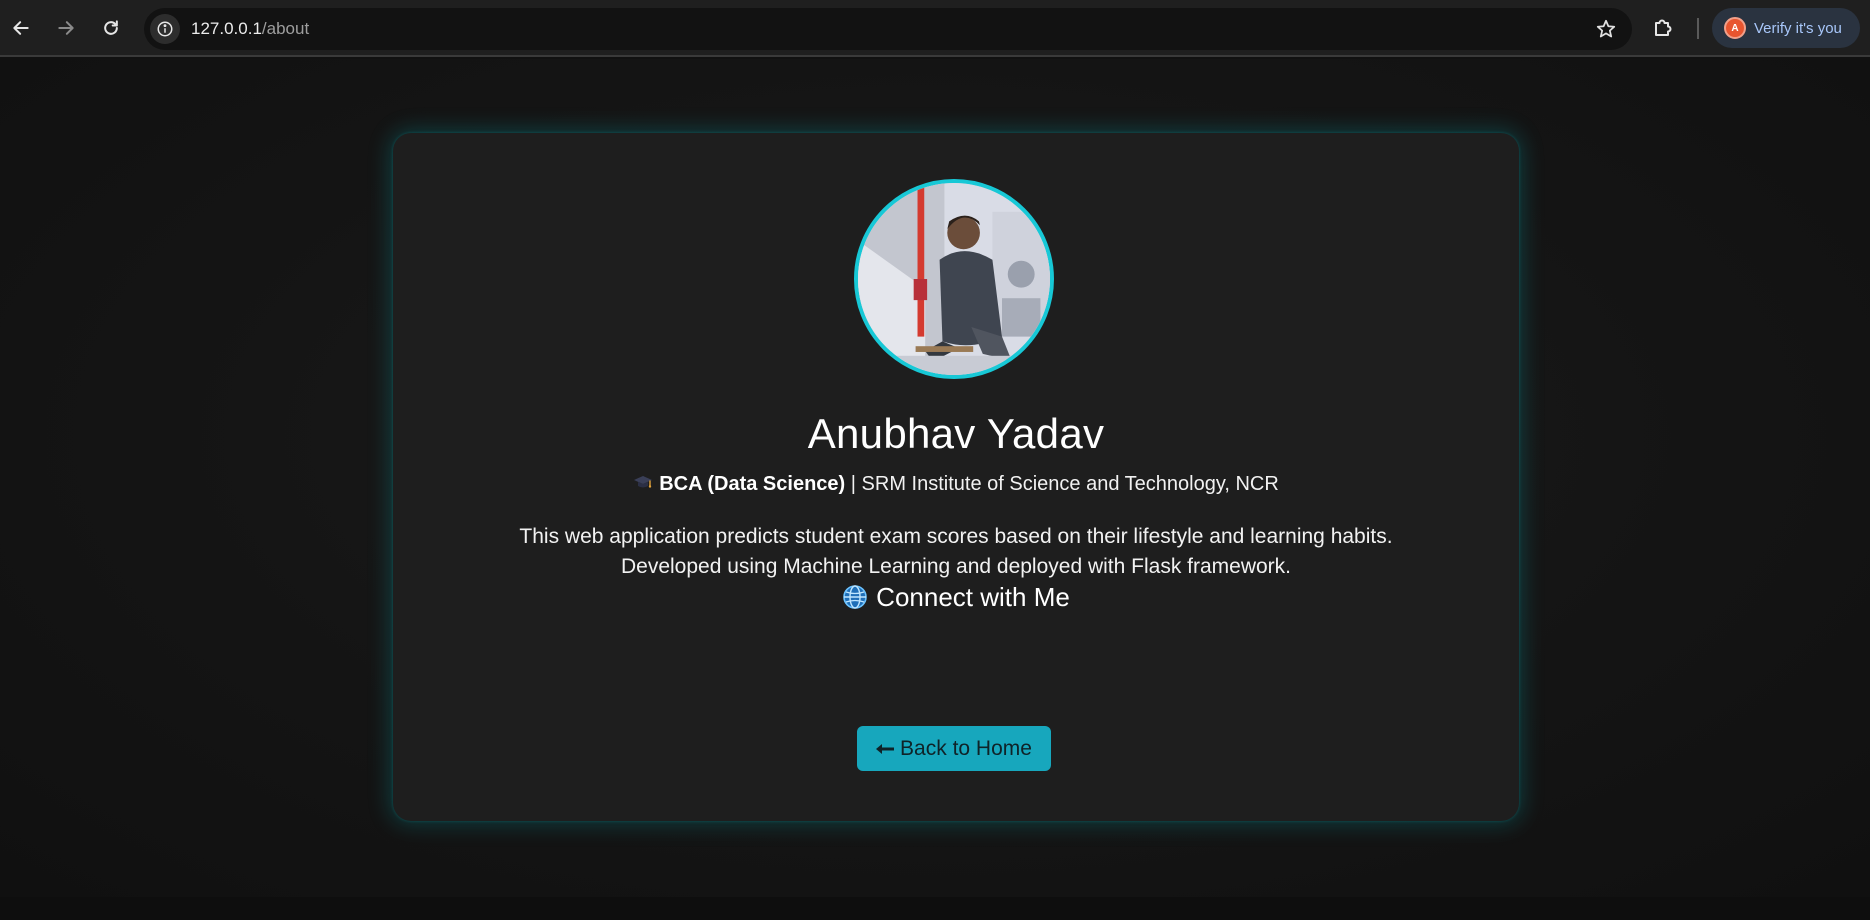  What do you see at coordinates (966, 748) in the screenshot?
I see `back-to-home-label: Back to Home` at bounding box center [966, 748].